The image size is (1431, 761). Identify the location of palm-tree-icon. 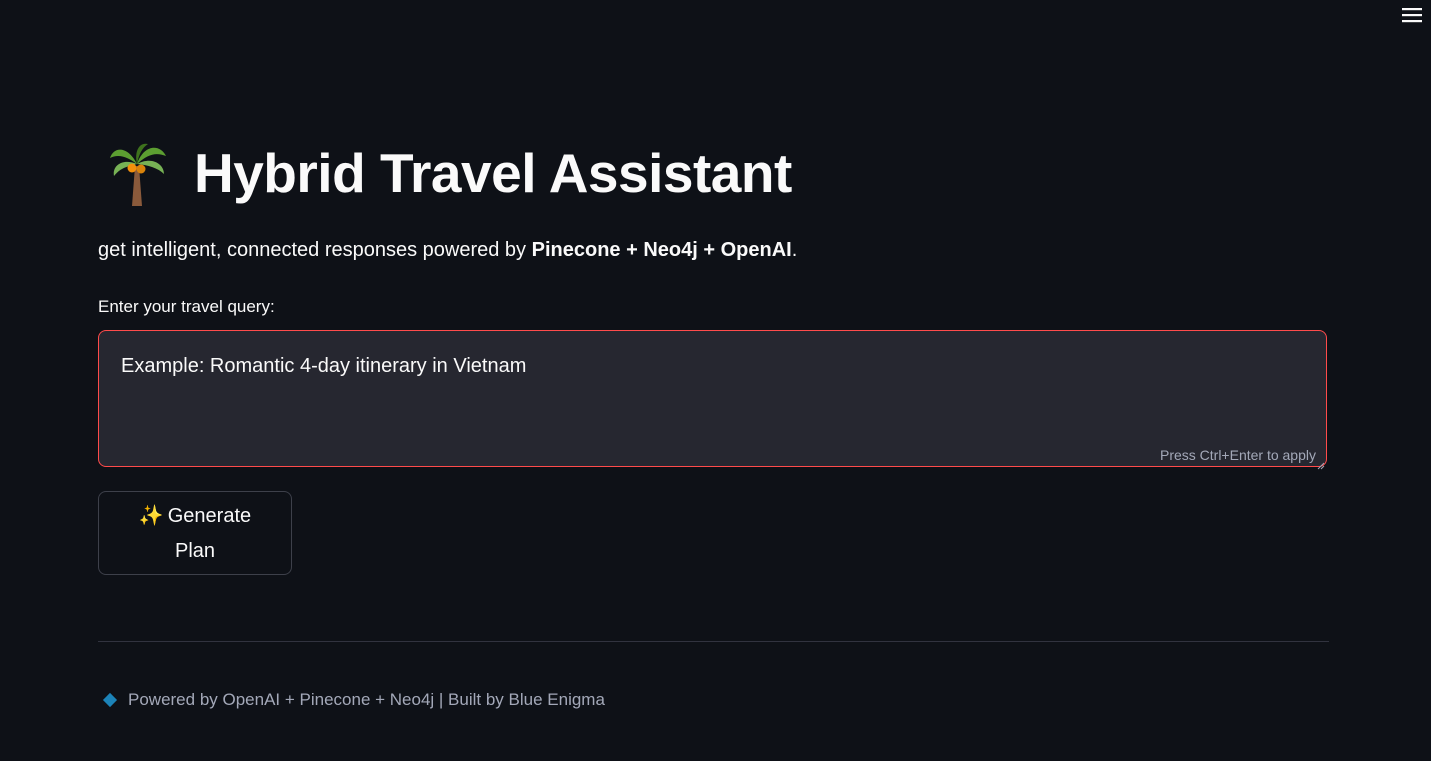
(138, 173).